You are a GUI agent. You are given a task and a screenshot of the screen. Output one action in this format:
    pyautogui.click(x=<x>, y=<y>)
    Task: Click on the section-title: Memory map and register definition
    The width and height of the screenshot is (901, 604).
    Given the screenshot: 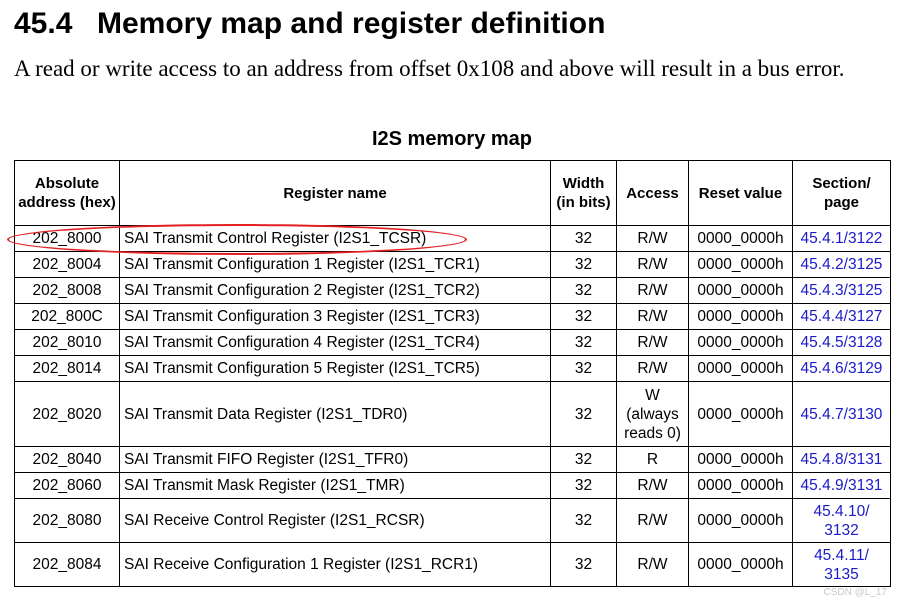 What is the action you would take?
    pyautogui.click(x=351, y=23)
    